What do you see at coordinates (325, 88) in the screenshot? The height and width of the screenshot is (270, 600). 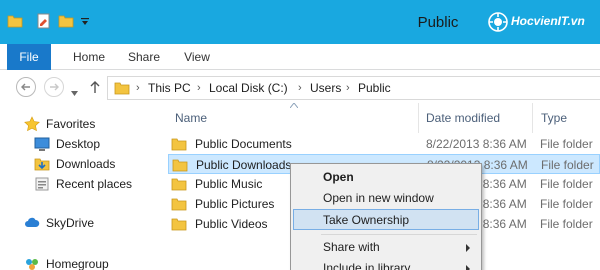 I see `breadcrumb-users: Users` at bounding box center [325, 88].